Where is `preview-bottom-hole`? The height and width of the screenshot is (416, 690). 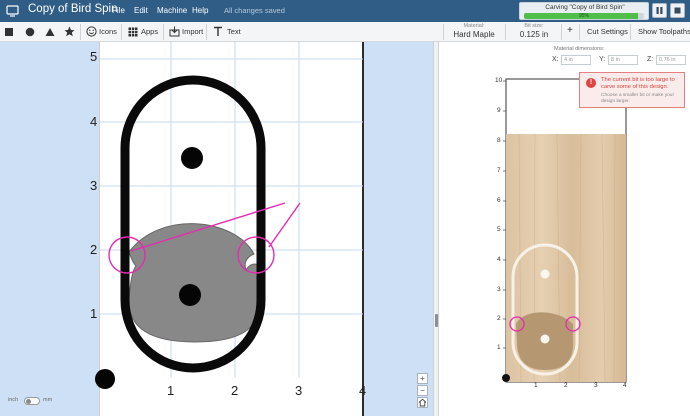
preview-bottom-hole is located at coordinates (545, 339).